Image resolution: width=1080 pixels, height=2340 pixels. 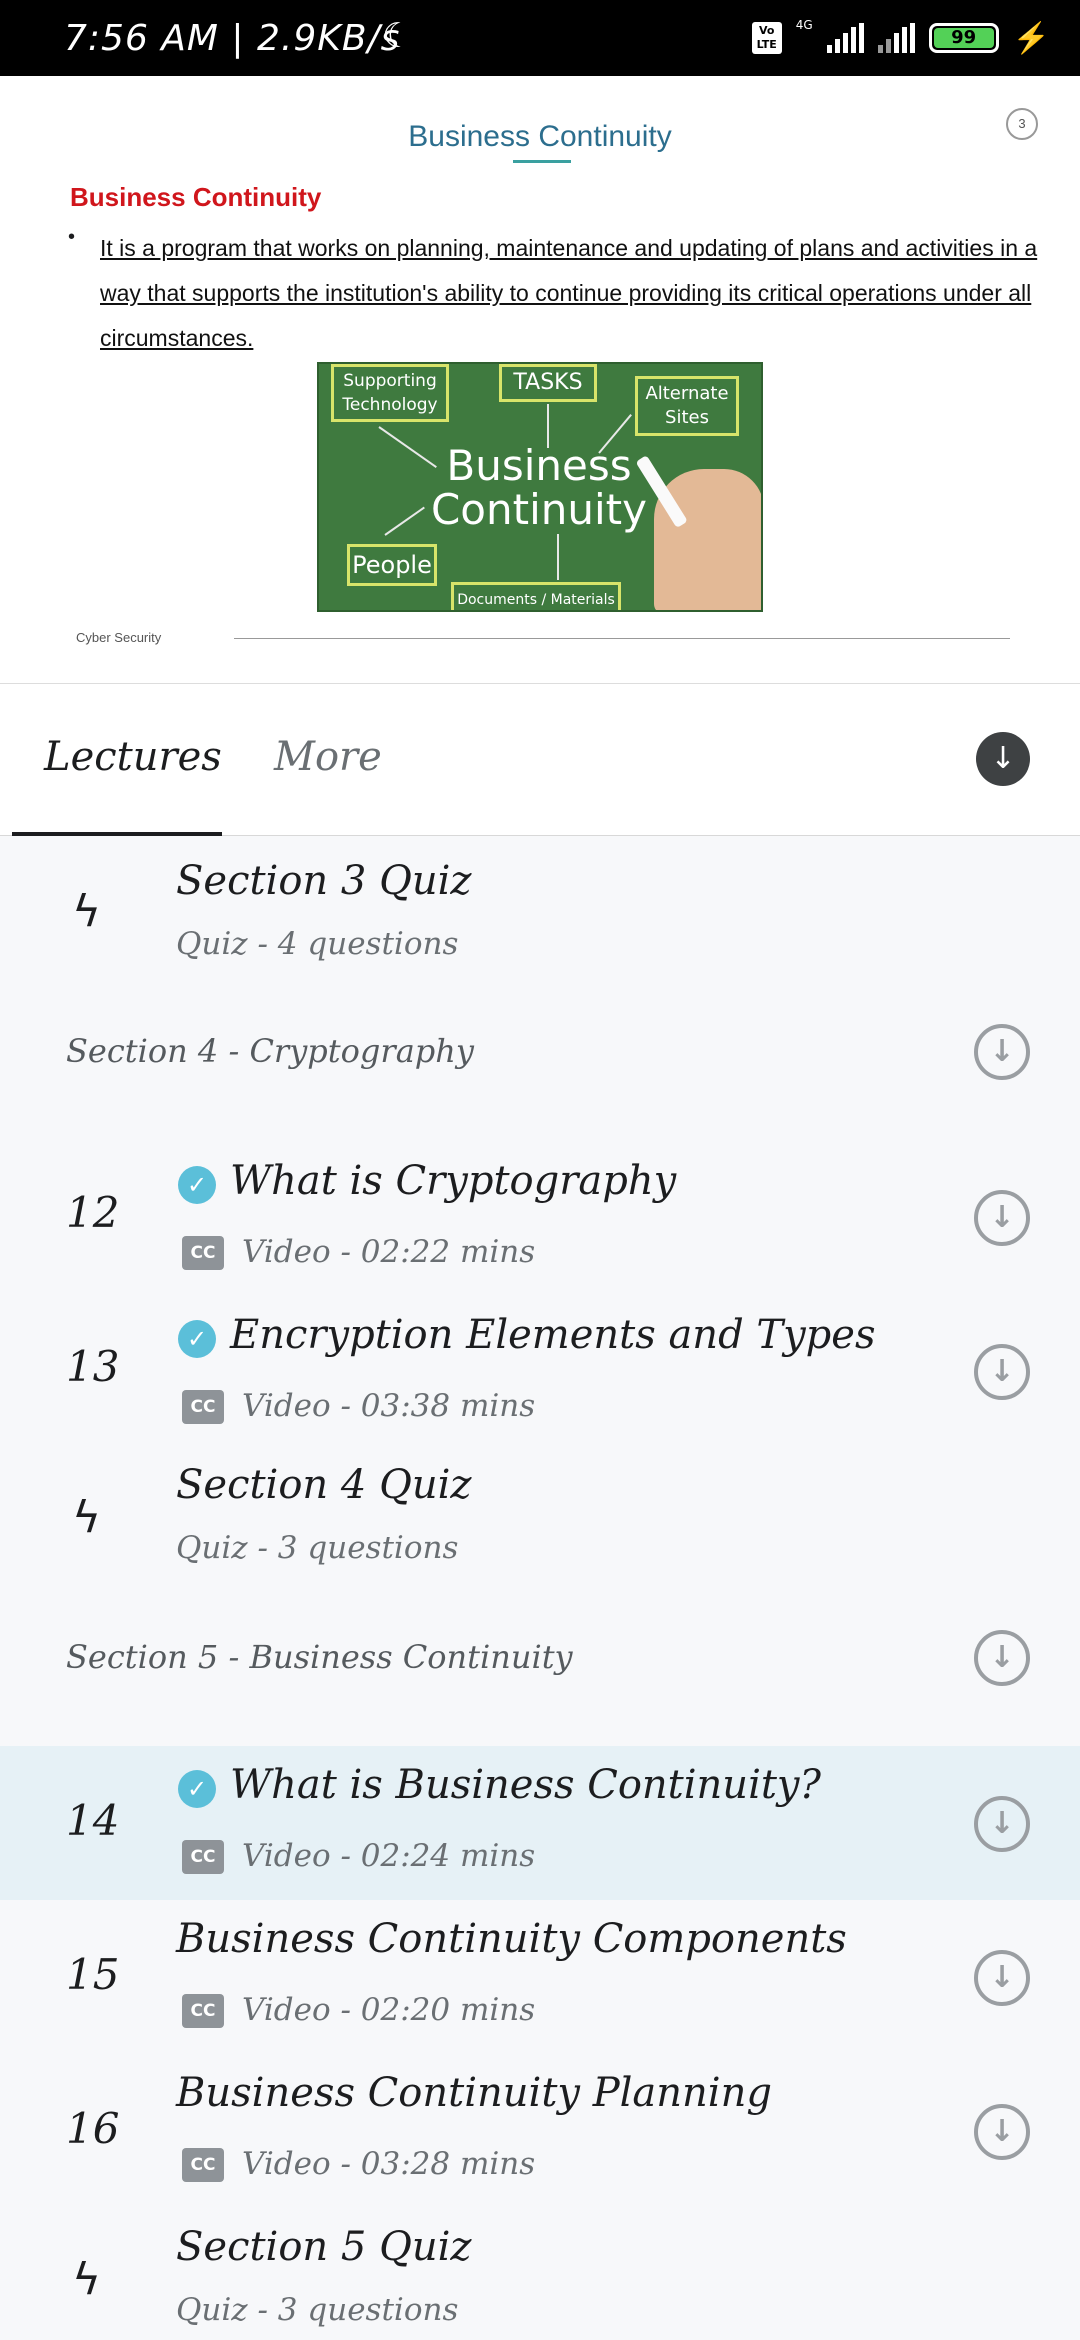 I want to click on slide-footer: Cyber Security, so click(x=119, y=637).